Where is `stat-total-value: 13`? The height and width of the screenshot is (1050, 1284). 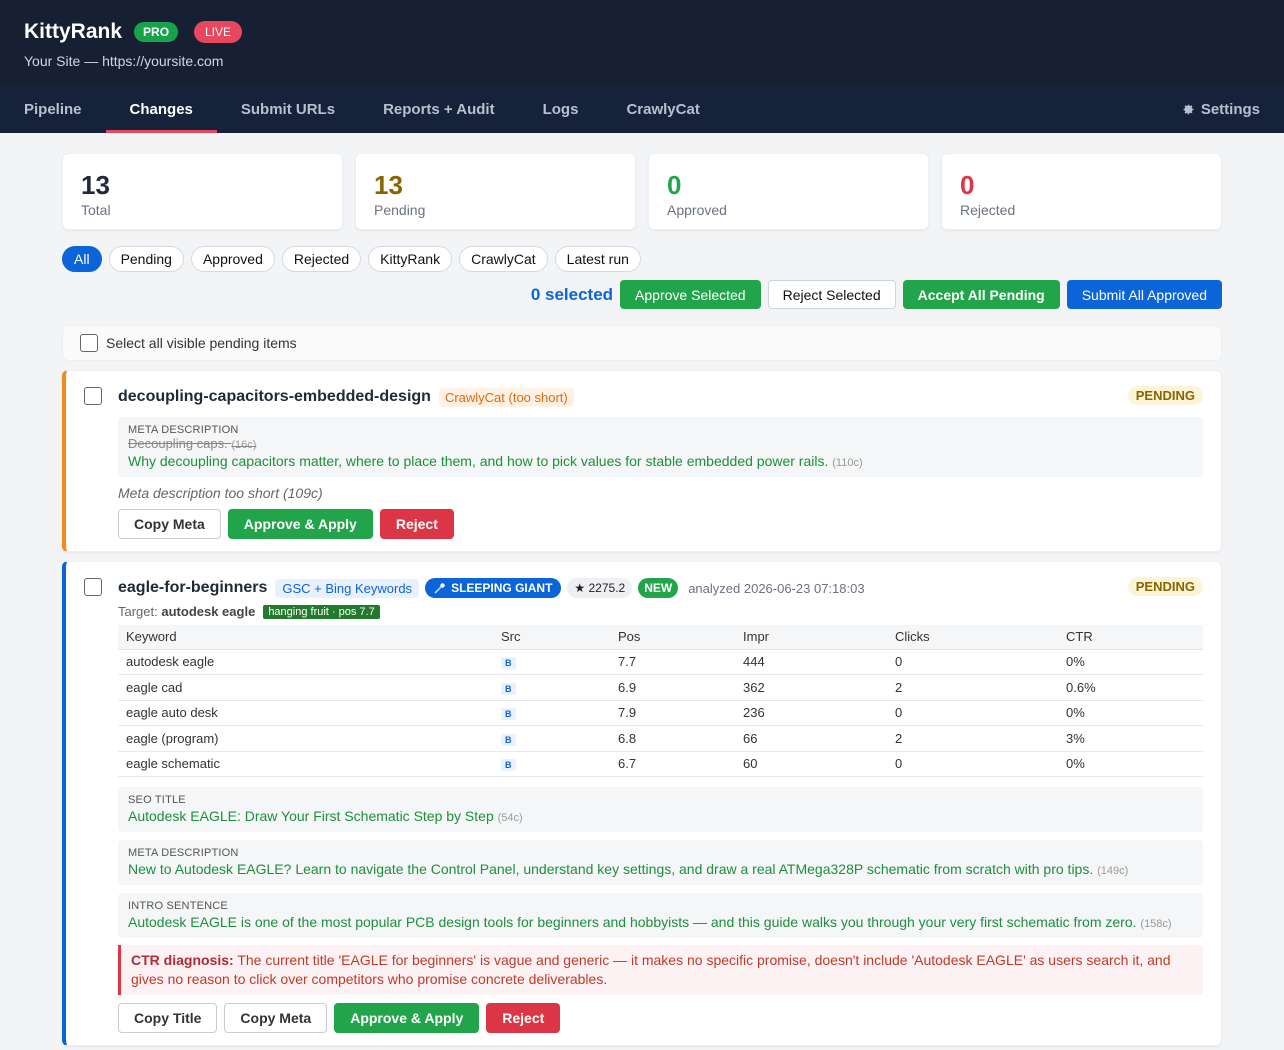 stat-total-value: 13 is located at coordinates (95, 185).